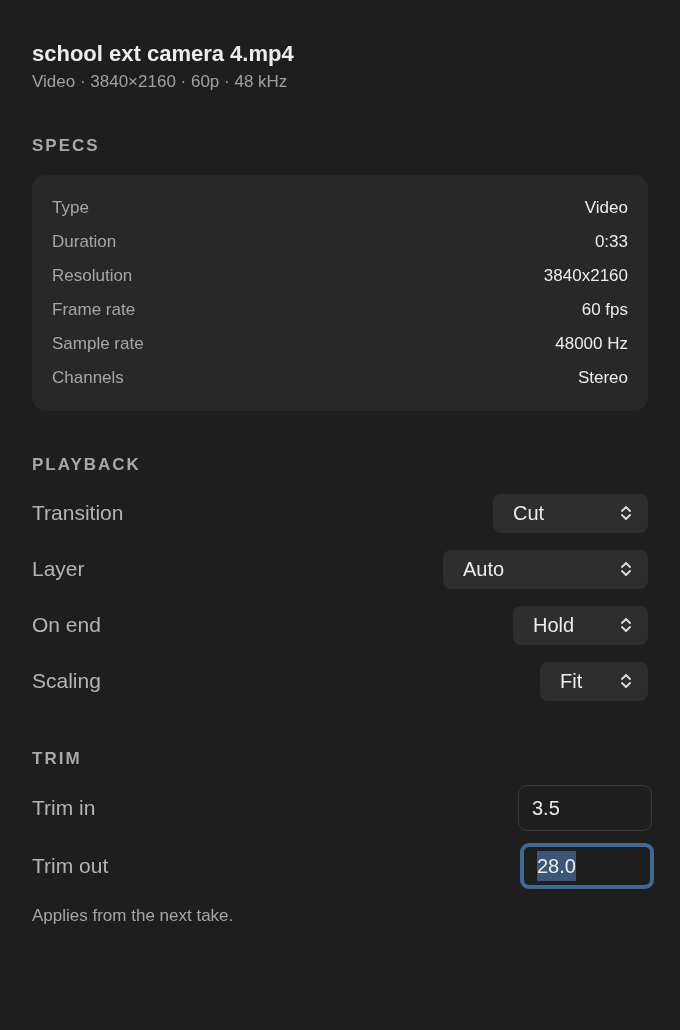 The height and width of the screenshot is (1030, 680). Describe the element at coordinates (606, 208) in the screenshot. I see `spec-value: Video` at that location.